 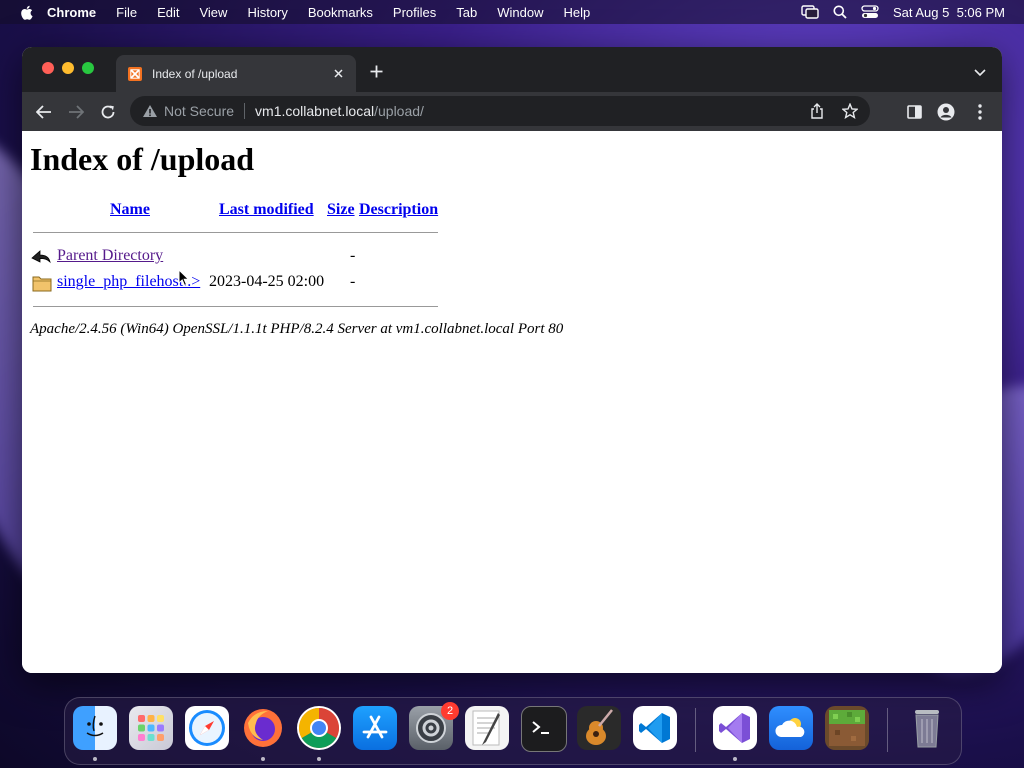 I want to click on control-center-icon, so click(x=870, y=12).